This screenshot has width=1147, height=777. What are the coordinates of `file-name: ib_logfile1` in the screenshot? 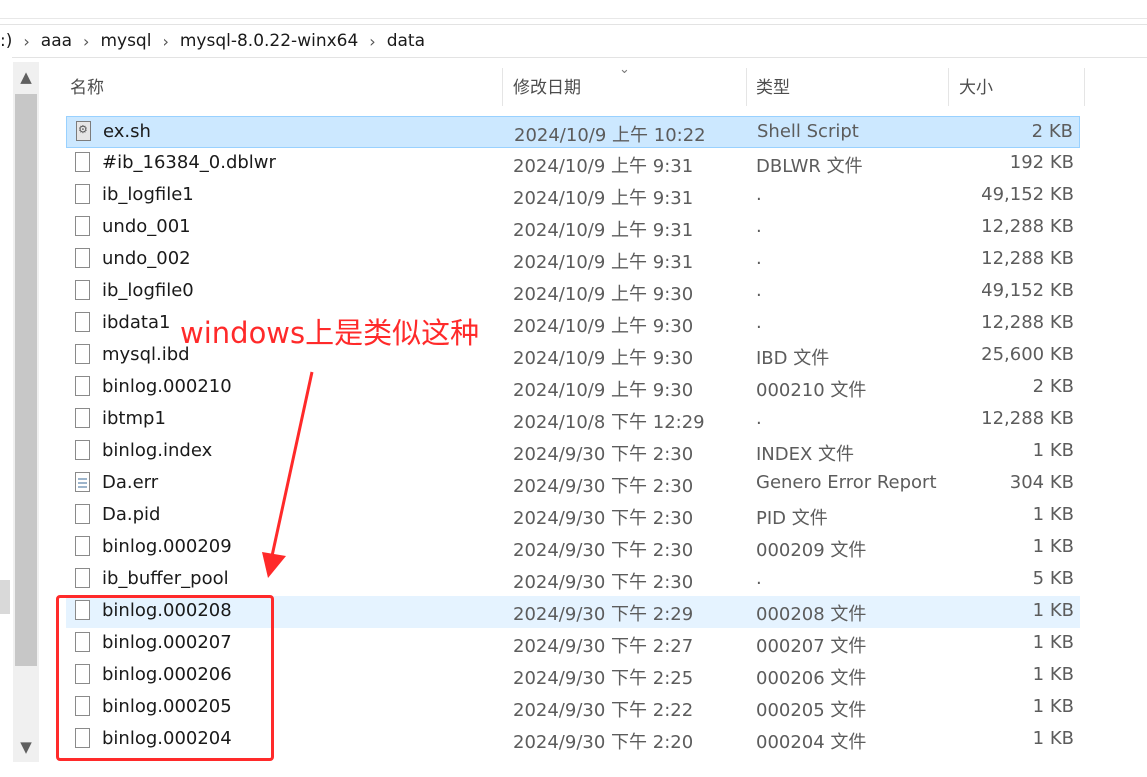 It's located at (148, 194).